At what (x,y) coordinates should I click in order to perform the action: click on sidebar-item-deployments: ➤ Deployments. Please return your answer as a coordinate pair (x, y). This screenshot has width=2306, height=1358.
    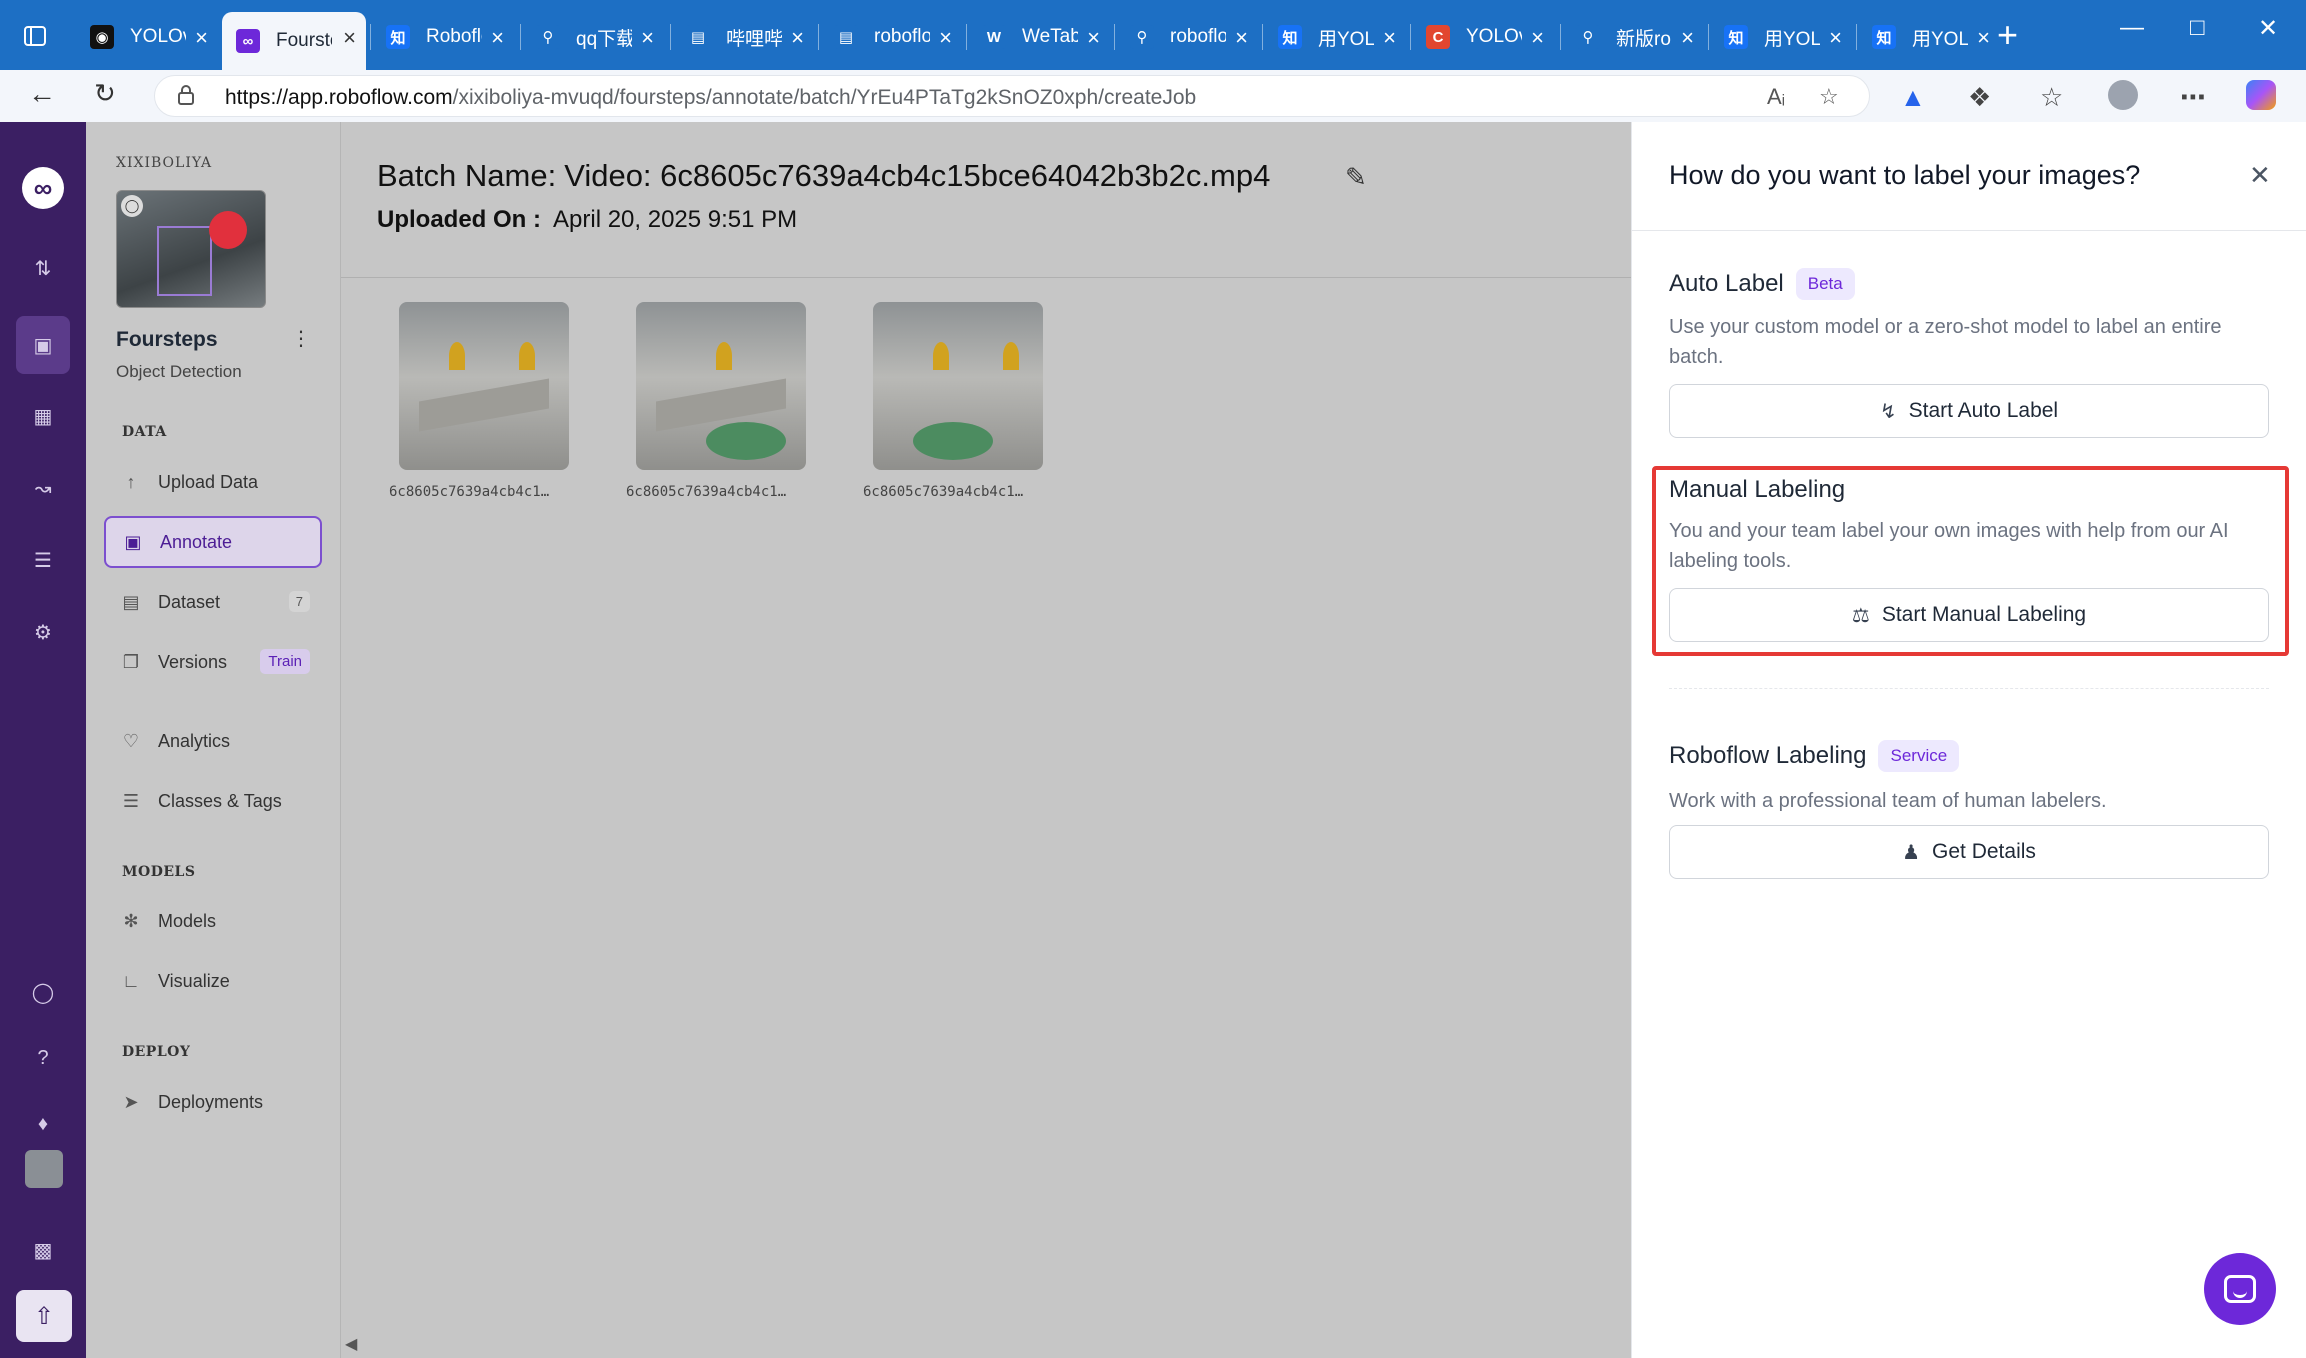
    Looking at the image, I should click on (213, 1102).